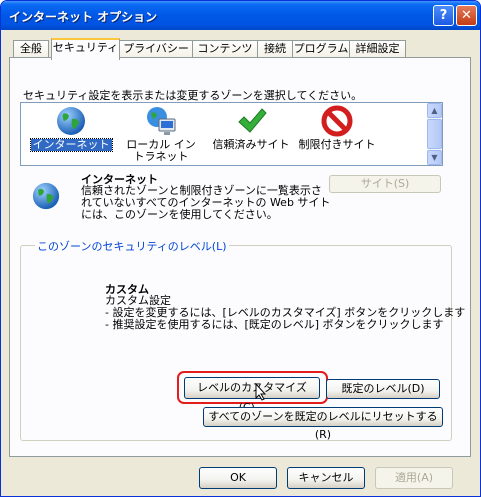 The height and width of the screenshot is (497, 481). What do you see at coordinates (85, 49) in the screenshot?
I see `tab-security: セキュリティ` at bounding box center [85, 49].